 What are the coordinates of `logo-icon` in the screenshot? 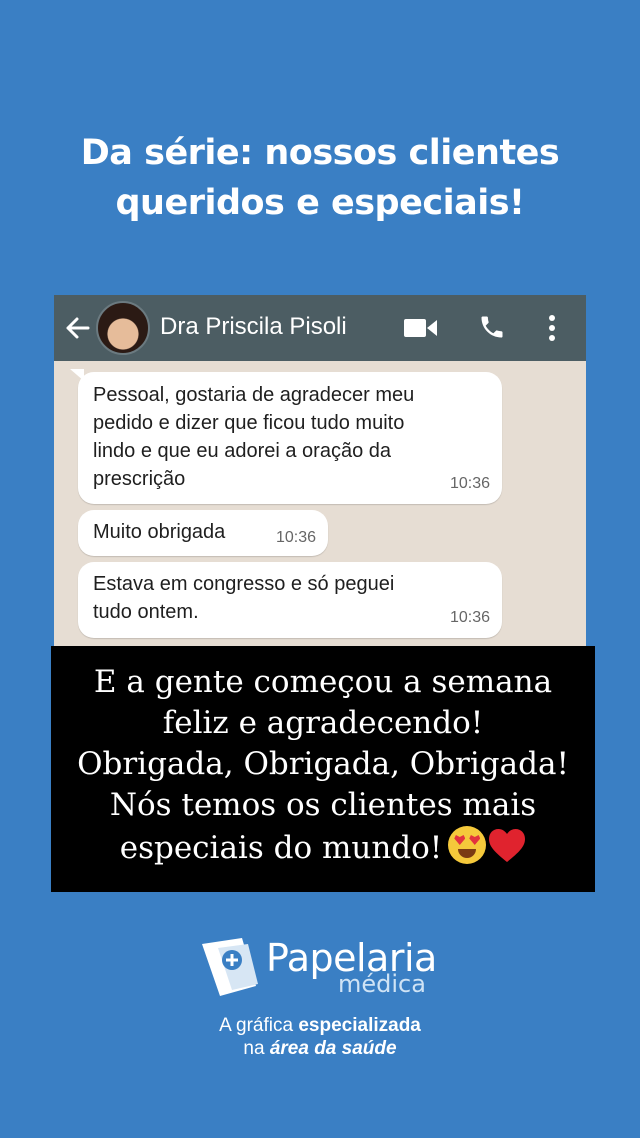 It's located at (230, 967).